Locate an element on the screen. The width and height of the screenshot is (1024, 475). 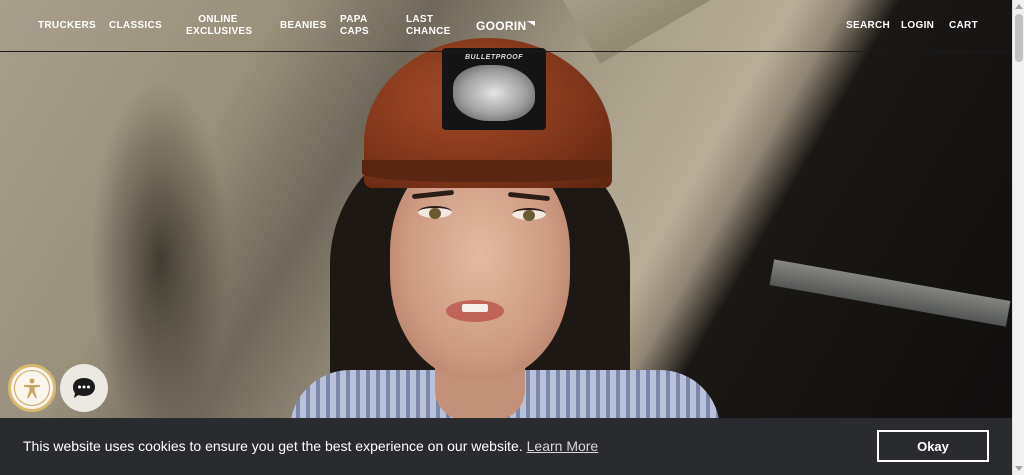
model-mouth is located at coordinates (475, 311).